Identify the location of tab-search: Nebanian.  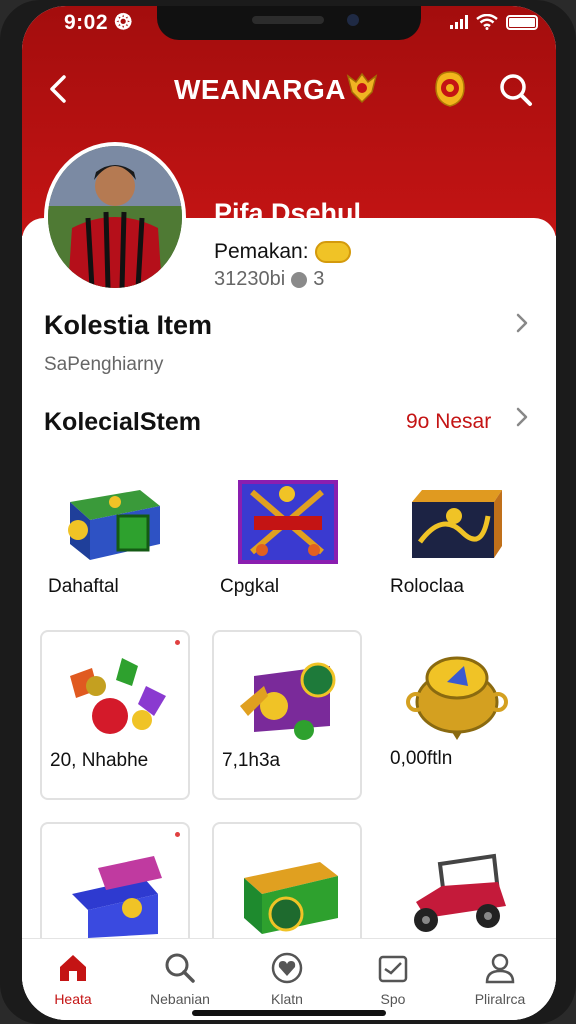
(180, 981).